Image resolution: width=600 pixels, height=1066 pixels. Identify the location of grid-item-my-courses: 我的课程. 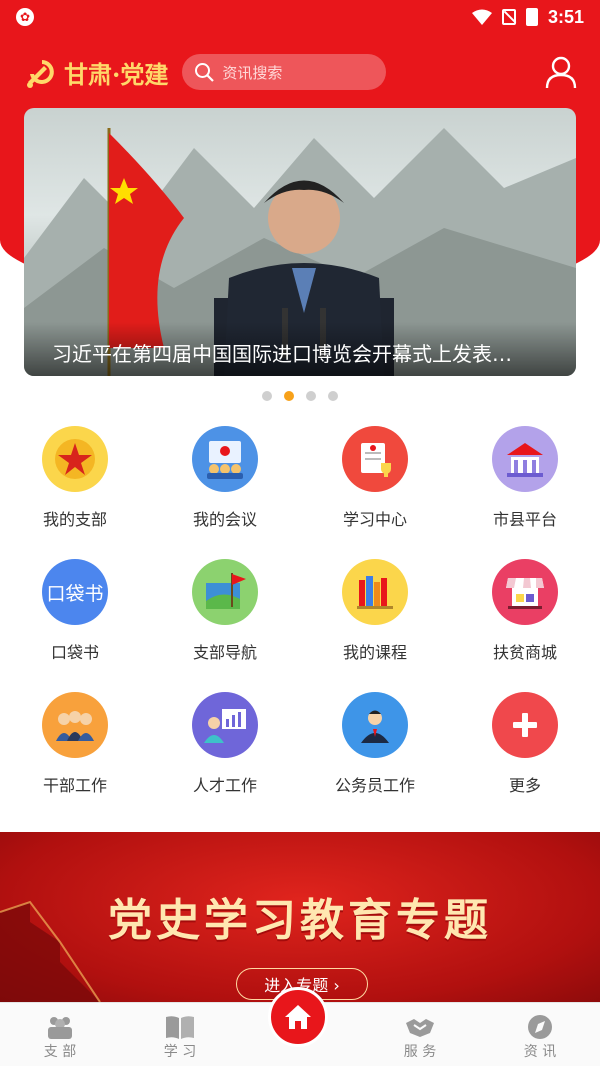
(375, 625).